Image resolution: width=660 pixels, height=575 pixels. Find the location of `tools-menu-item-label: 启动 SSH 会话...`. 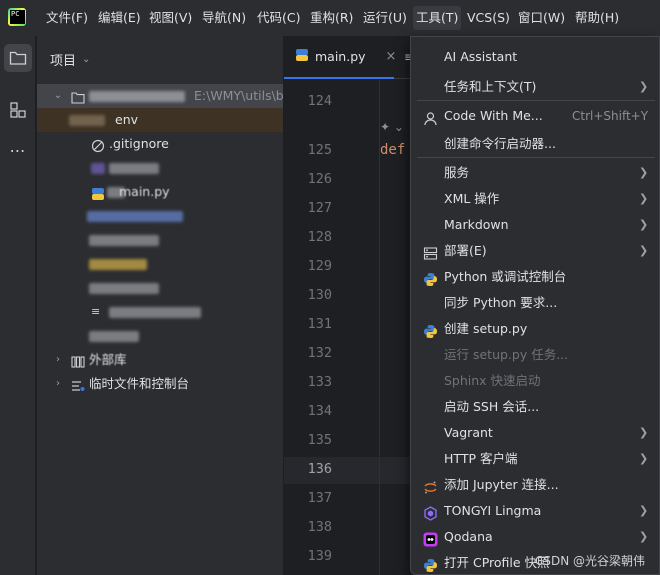

tools-menu-item-label: 启动 SSH 会话... is located at coordinates (492, 406).